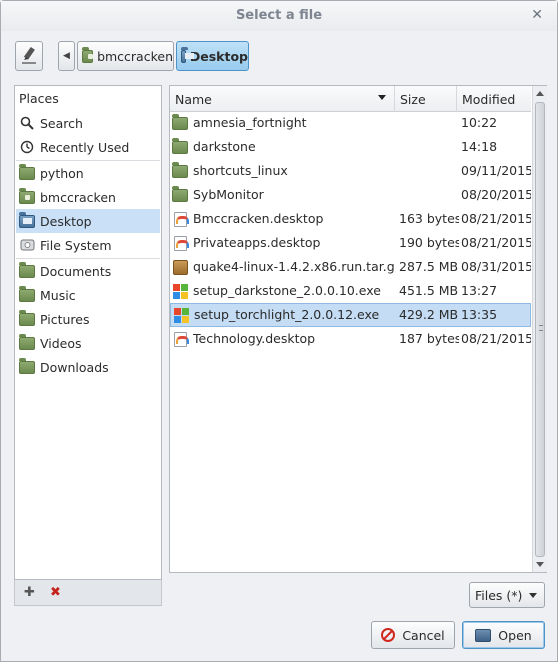 This screenshot has width=558, height=662. What do you see at coordinates (27, 317) in the screenshot?
I see `pictures-folder-icon` at bounding box center [27, 317].